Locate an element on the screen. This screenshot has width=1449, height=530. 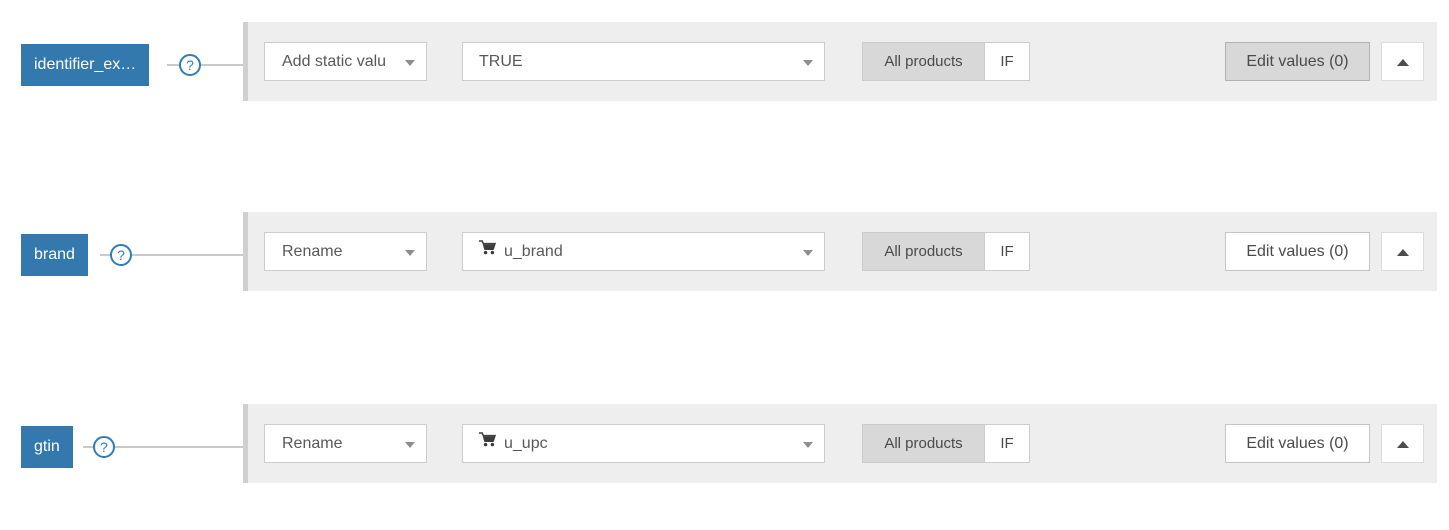
field-name-tag: brand is located at coordinates (54, 255).